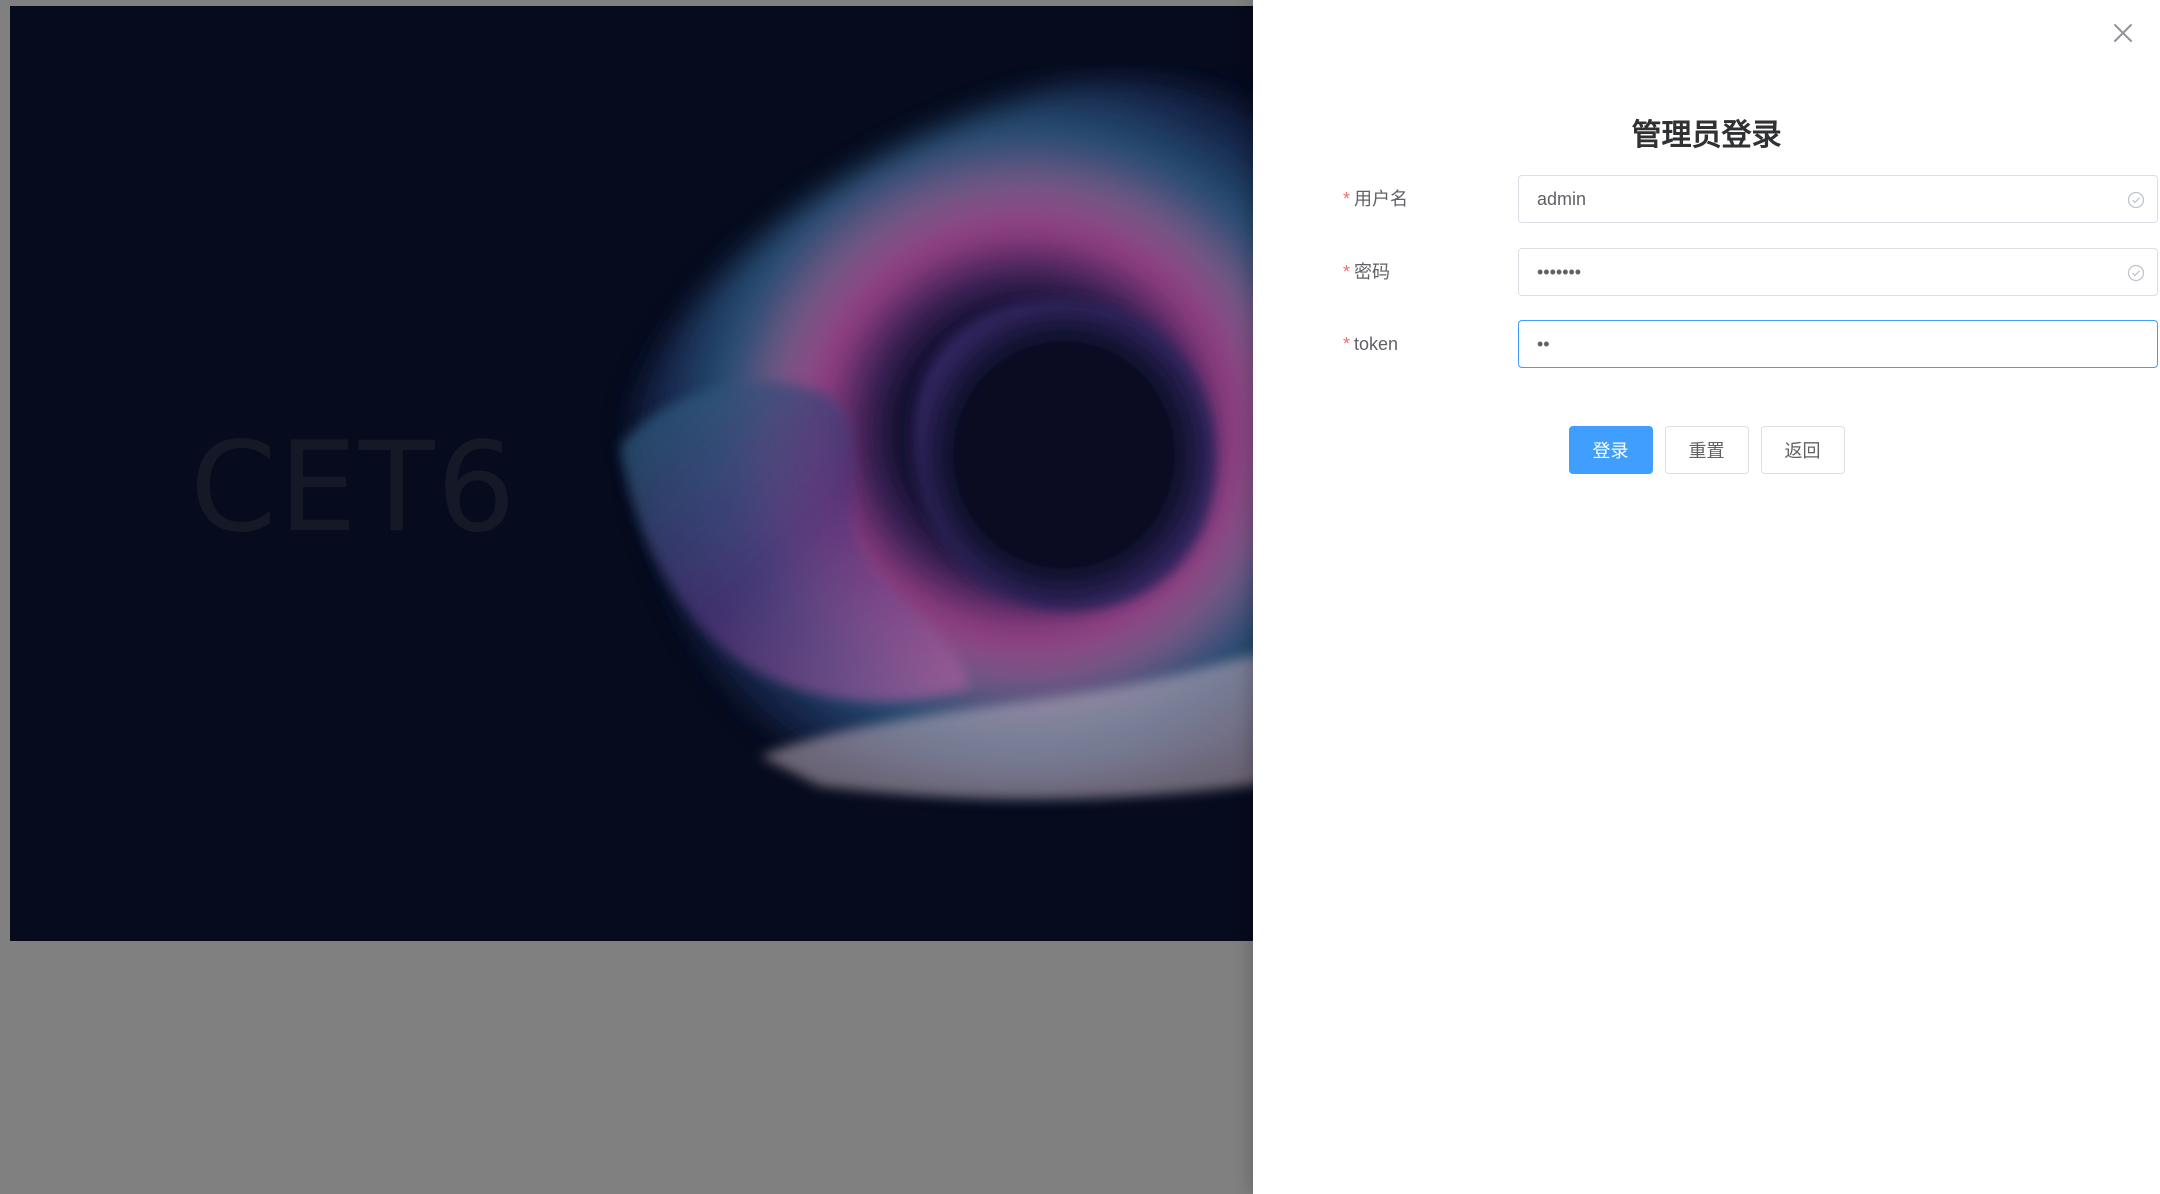  Describe the element at coordinates (1376, 344) in the screenshot. I see `token-label-text: token` at that location.